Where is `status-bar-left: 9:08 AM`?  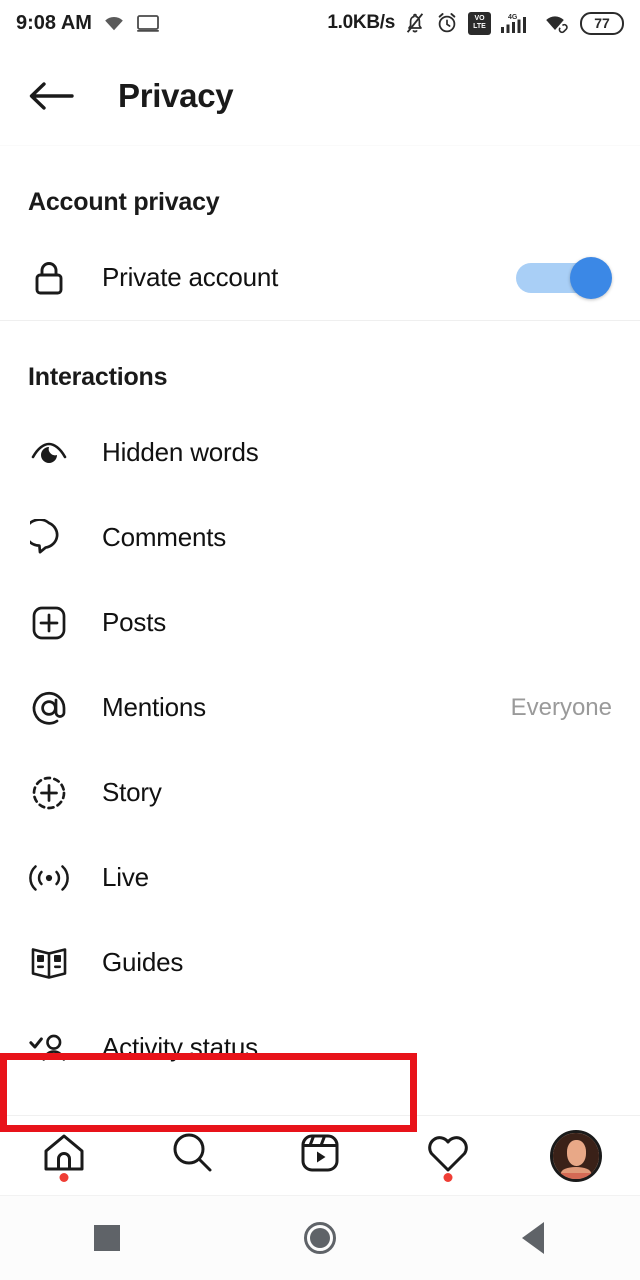
status-bar-left: 9:08 AM is located at coordinates (88, 23).